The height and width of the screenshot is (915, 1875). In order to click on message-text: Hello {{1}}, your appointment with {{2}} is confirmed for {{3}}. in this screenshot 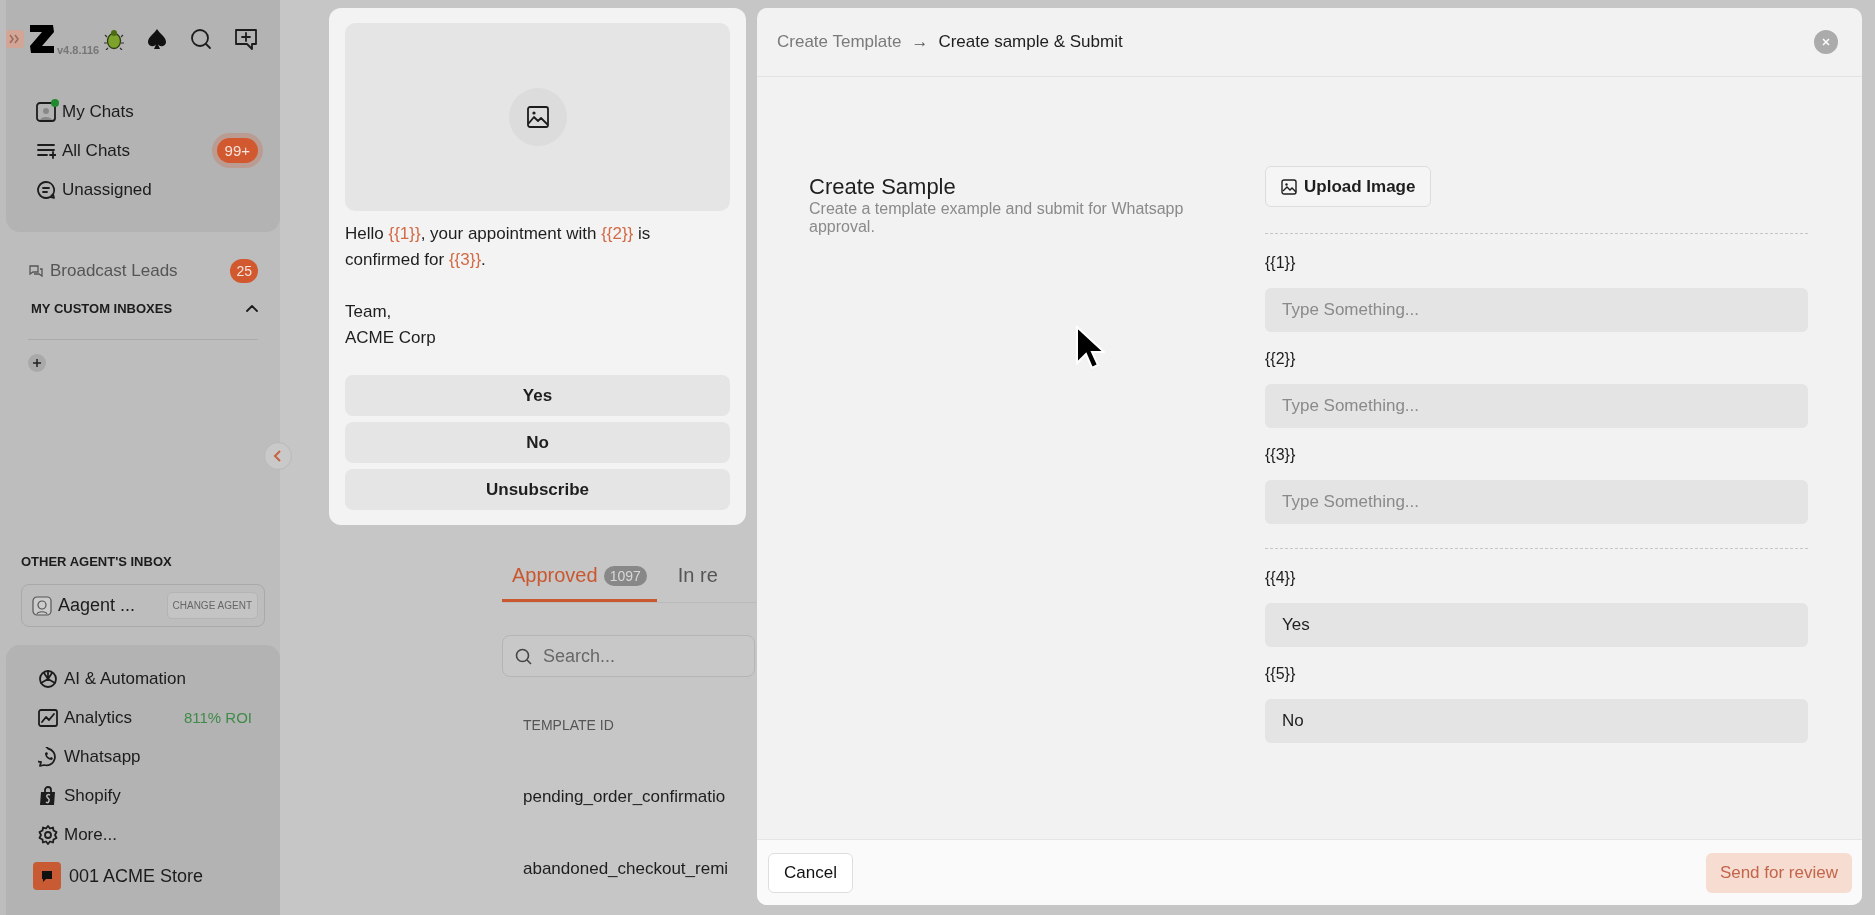, I will do `click(498, 247)`.